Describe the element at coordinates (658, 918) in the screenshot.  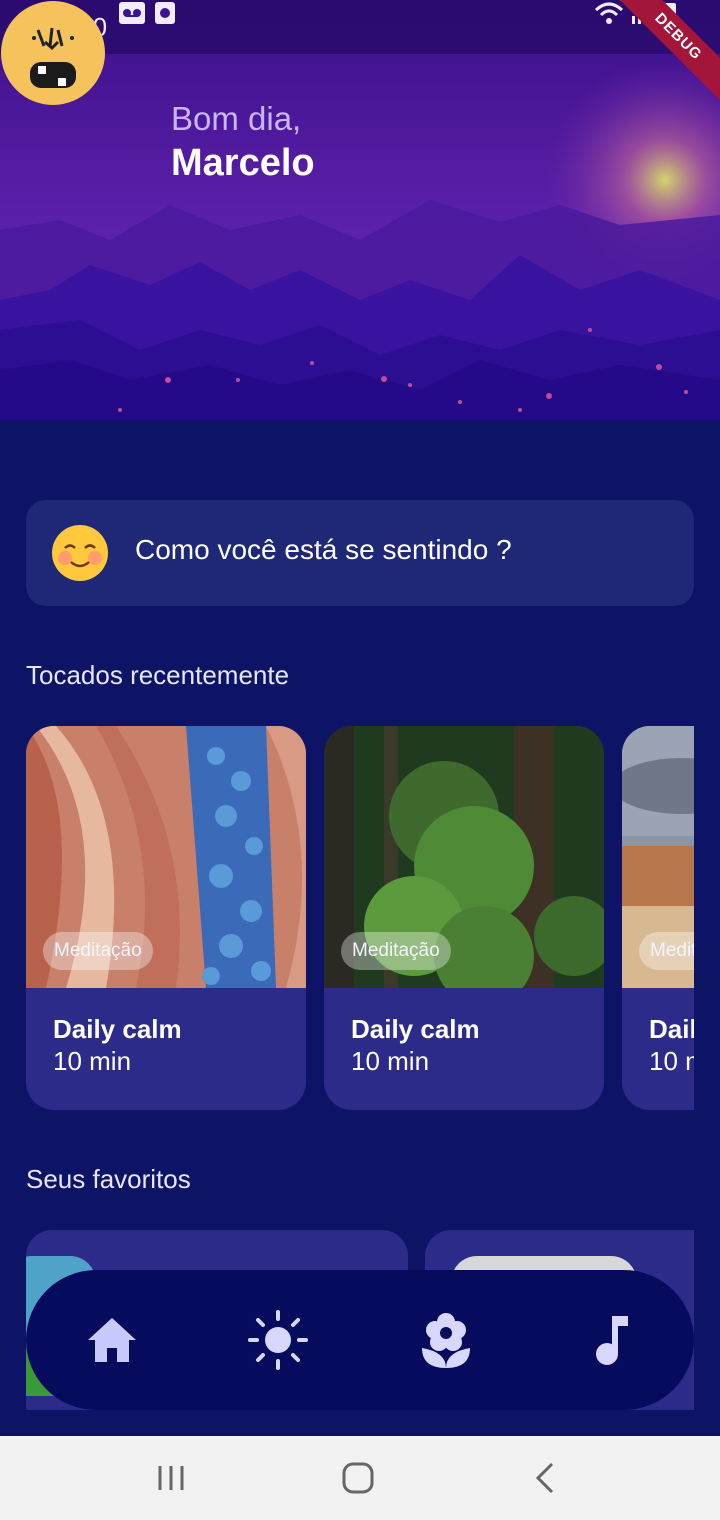
I see `recent-card-3: Meditação Daily calm 10 min` at that location.